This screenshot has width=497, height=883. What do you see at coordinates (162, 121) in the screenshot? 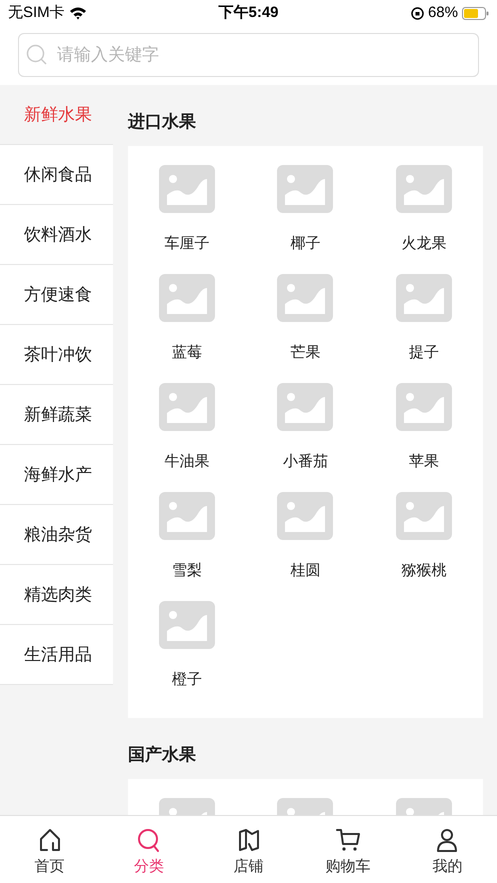
I see `section-title: 进口水果` at bounding box center [162, 121].